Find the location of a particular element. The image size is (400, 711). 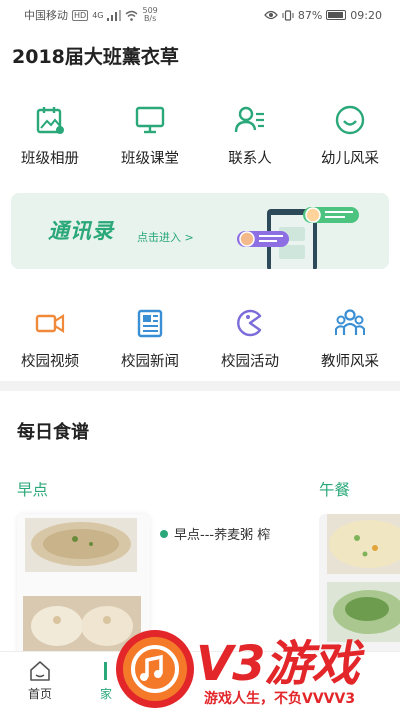

recipe-item-text: 早点---荞麦粥 榨 is located at coordinates (222, 535).